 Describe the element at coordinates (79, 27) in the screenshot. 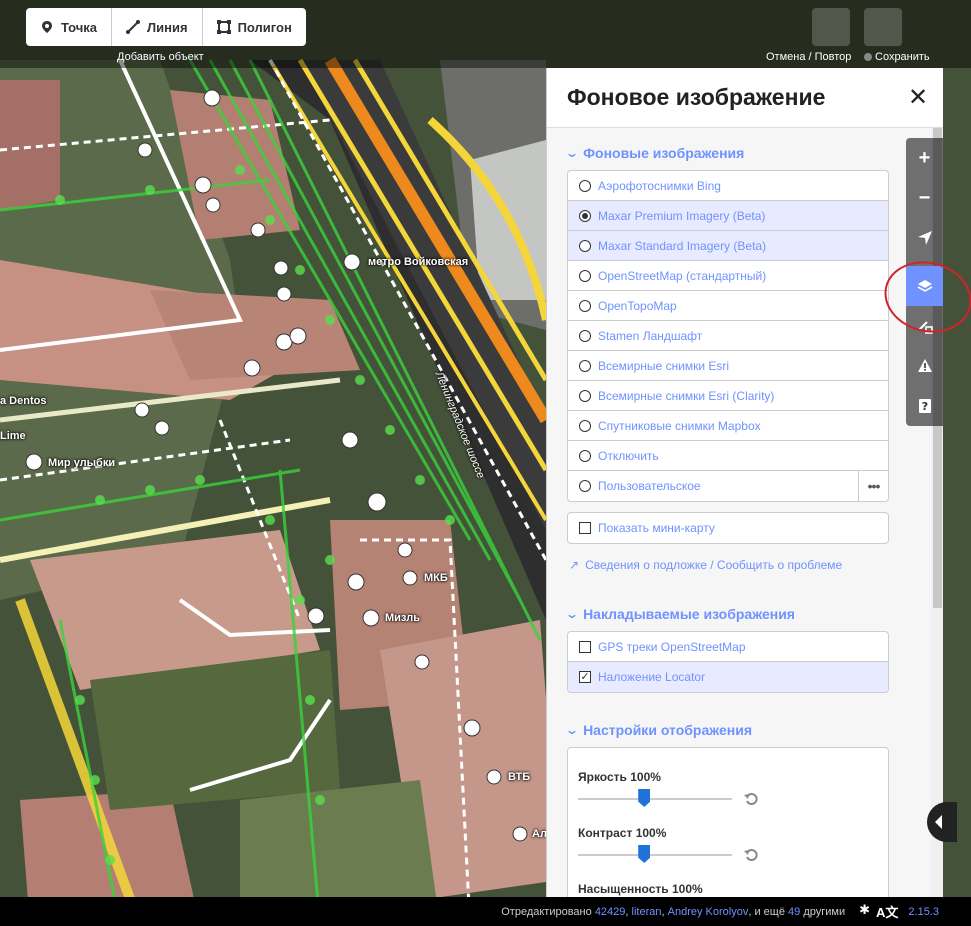

I see `add-point-label: Точка` at that location.